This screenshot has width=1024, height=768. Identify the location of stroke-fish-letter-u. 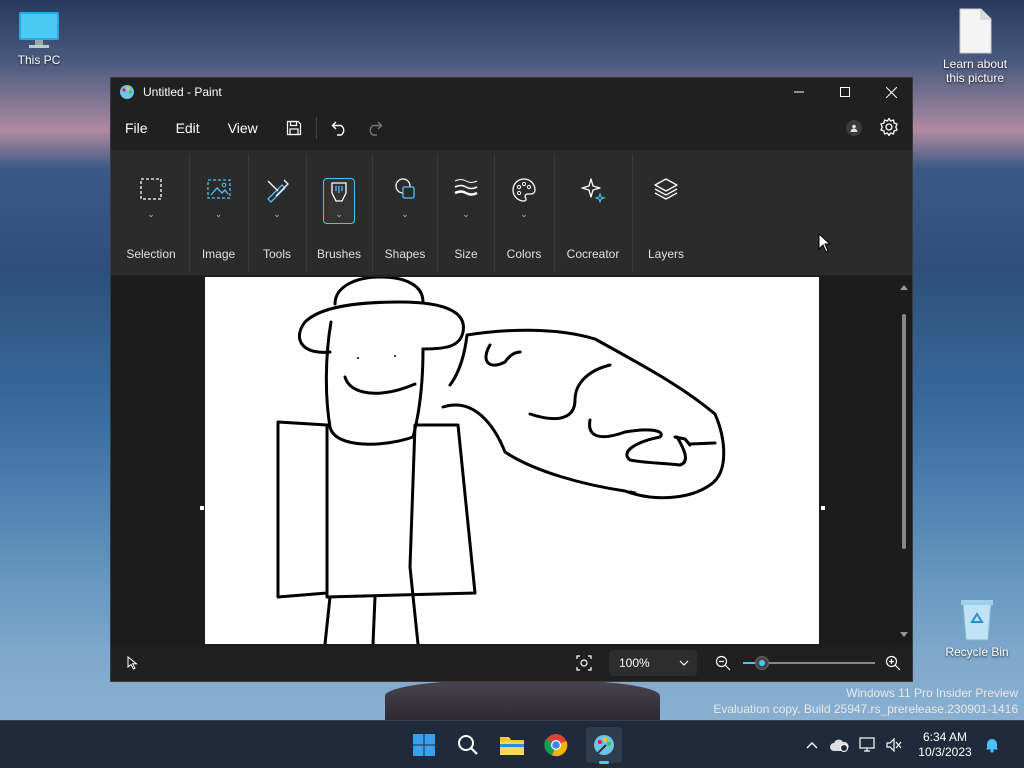
(637, 442).